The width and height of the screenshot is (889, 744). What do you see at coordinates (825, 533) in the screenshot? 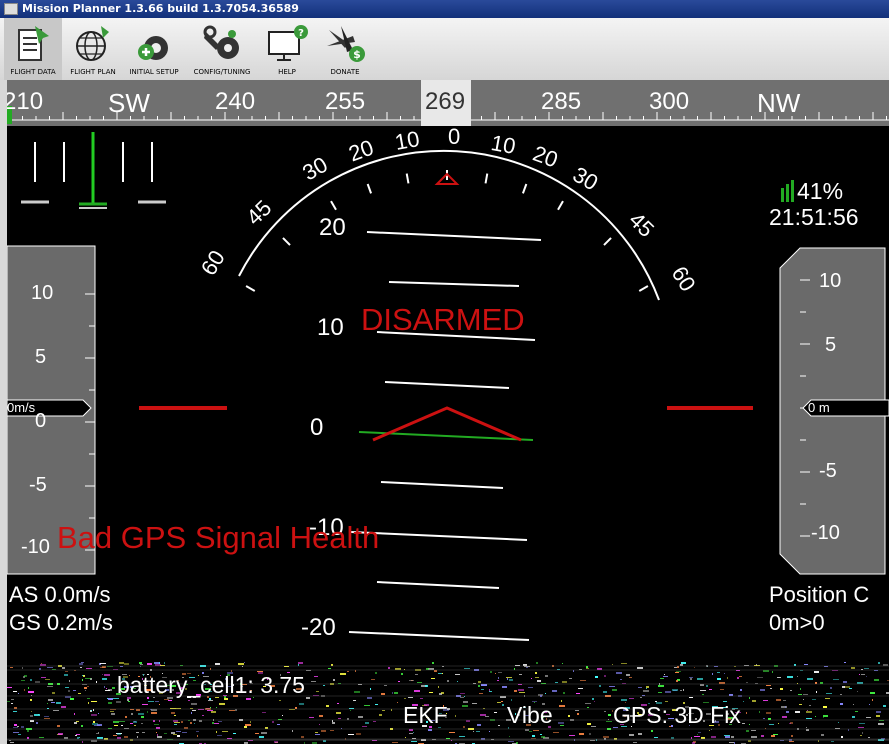
I see `alt-tick-minus-10: -10` at bounding box center [825, 533].